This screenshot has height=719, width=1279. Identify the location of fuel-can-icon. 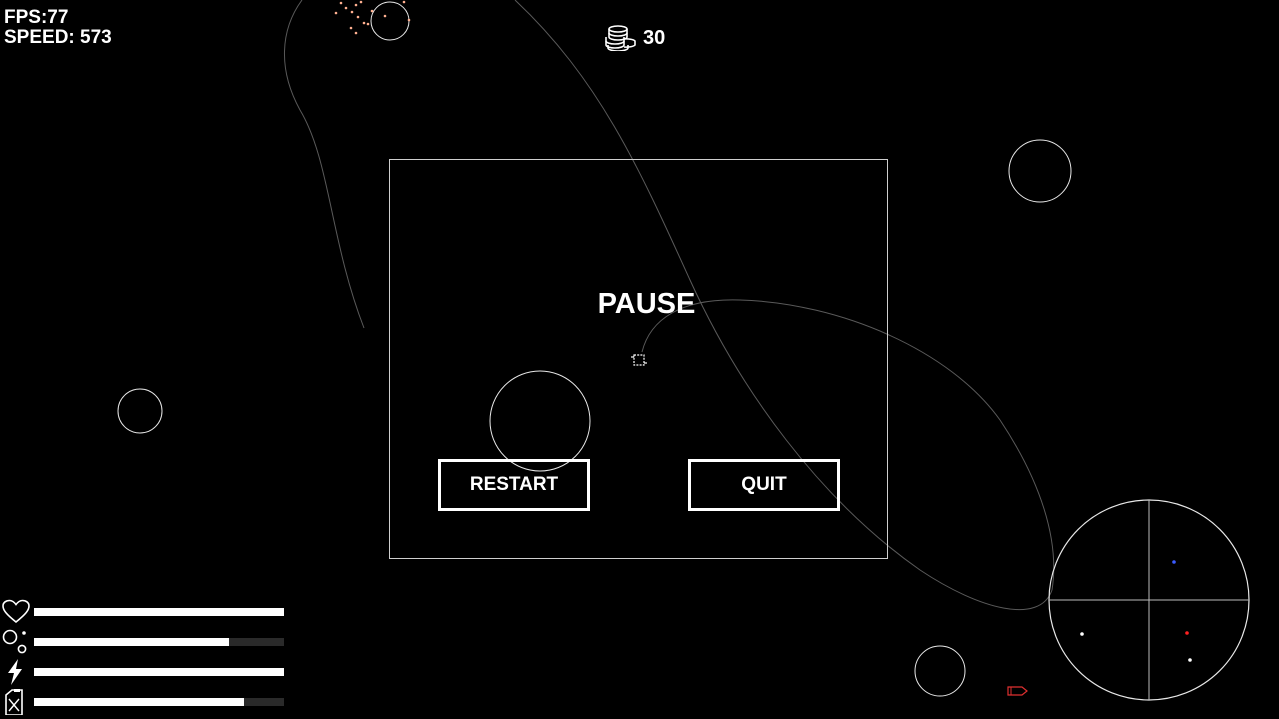
(14, 702).